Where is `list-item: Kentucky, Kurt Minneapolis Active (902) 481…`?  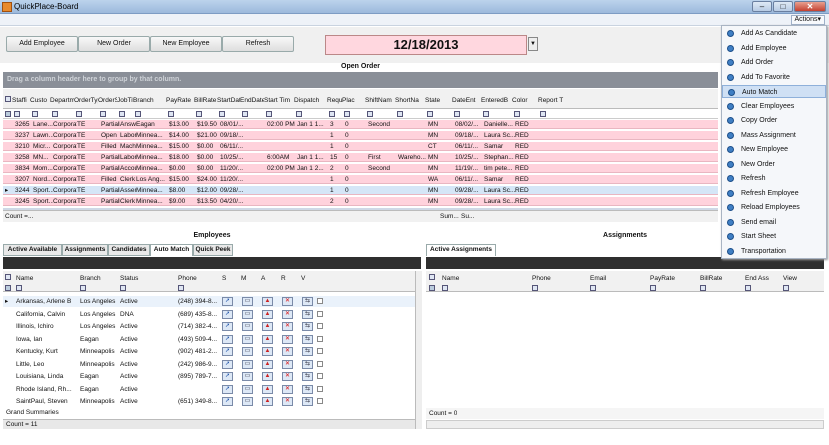 list-item: Kentucky, Kurt Minneapolis Active (902) 481… is located at coordinates (209, 351).